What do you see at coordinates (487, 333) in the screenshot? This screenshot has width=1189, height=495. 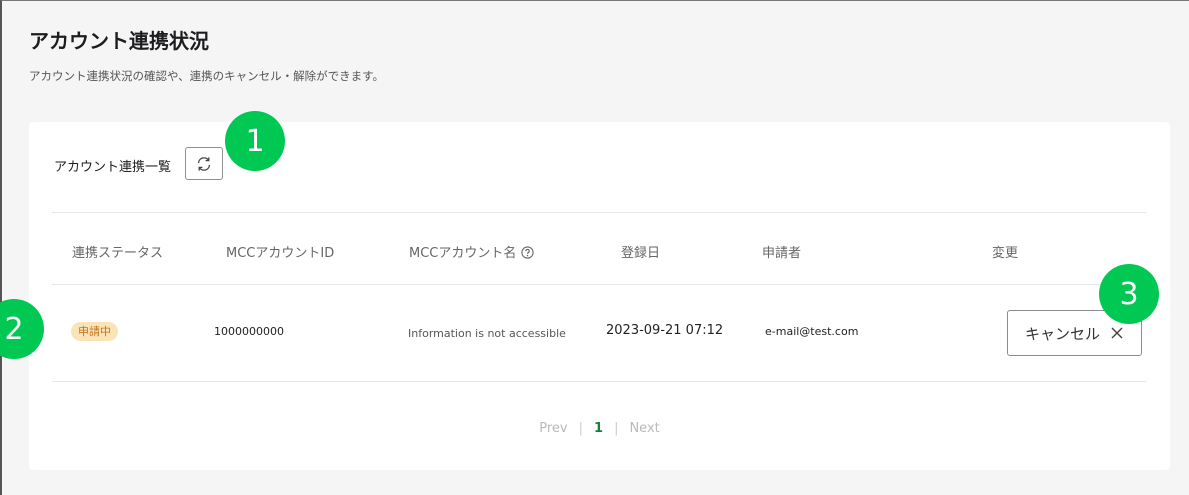 I see `cell-mcc-name: Information is not accessible` at bounding box center [487, 333].